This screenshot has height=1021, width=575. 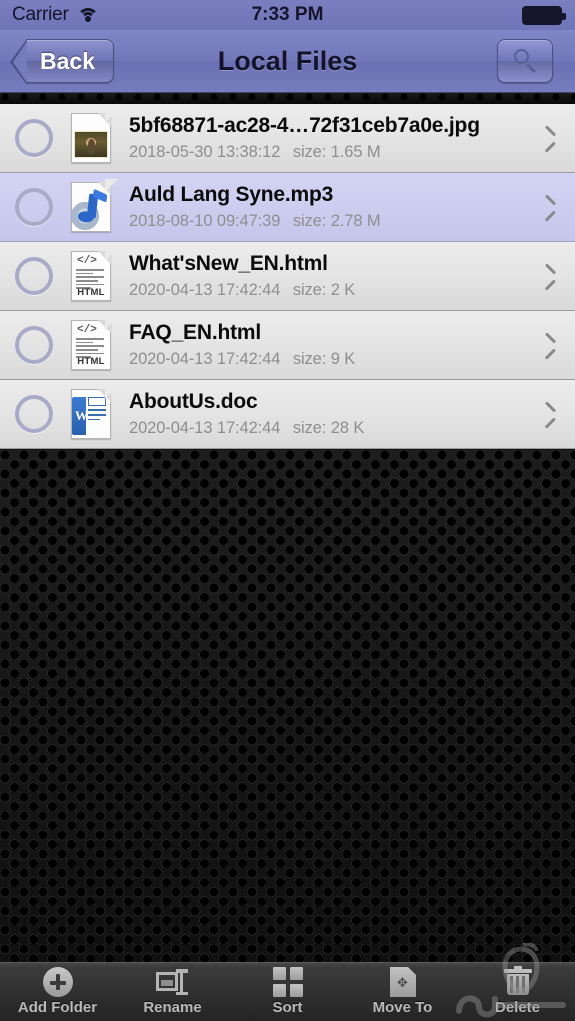 What do you see at coordinates (172, 982) in the screenshot?
I see `rename-icon` at bounding box center [172, 982].